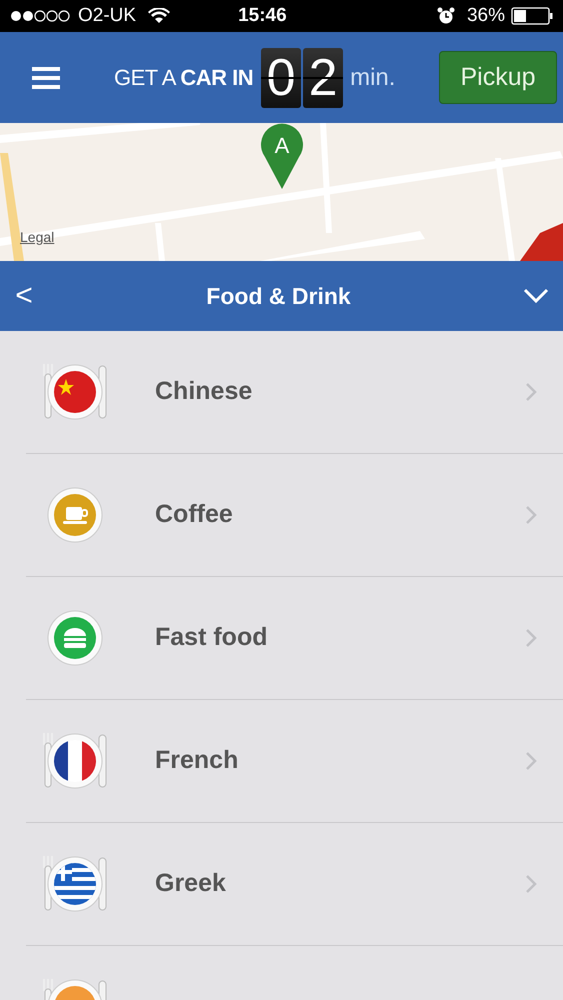  What do you see at coordinates (340, 761) in the screenshot?
I see `category-item: French` at bounding box center [340, 761].